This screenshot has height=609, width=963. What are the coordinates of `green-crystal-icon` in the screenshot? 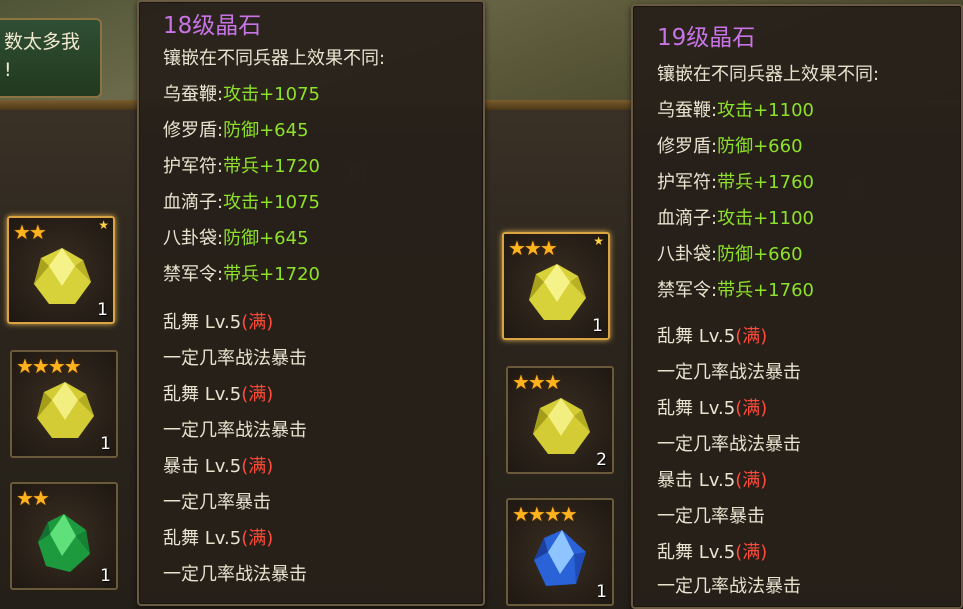 It's located at (64, 543).